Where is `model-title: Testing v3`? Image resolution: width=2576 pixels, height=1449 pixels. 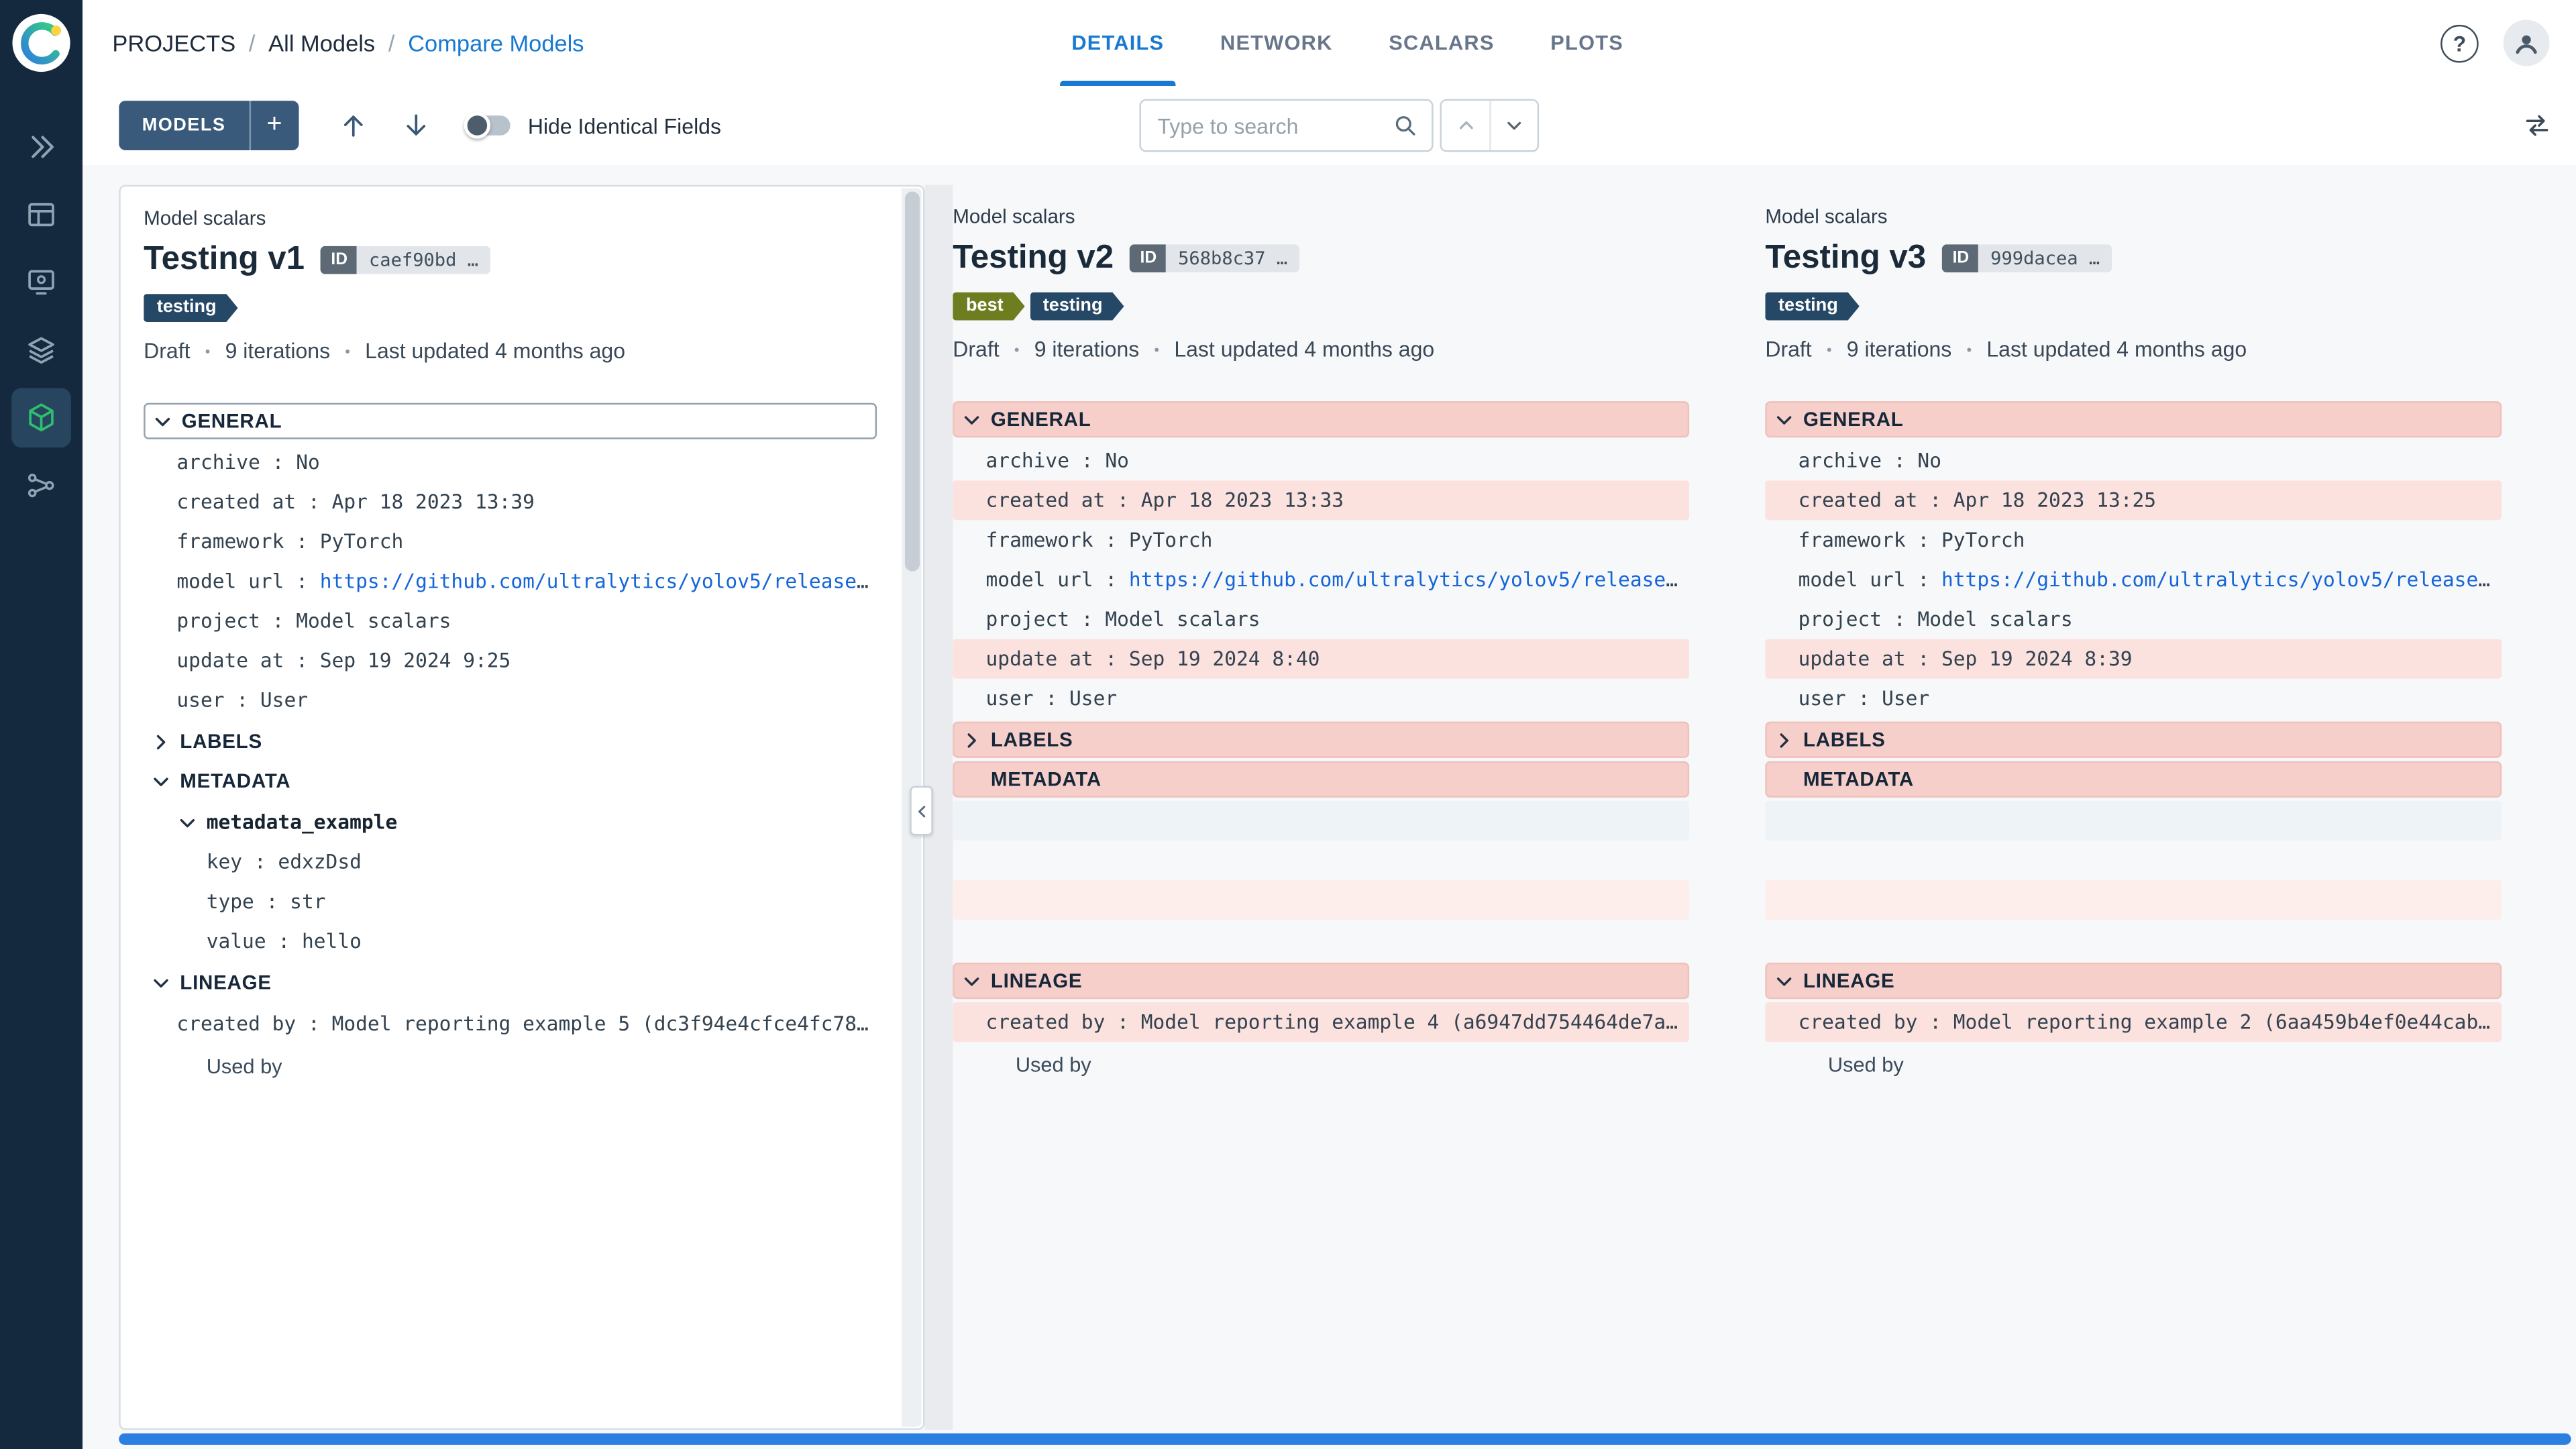 model-title: Testing v3 is located at coordinates (1846, 257).